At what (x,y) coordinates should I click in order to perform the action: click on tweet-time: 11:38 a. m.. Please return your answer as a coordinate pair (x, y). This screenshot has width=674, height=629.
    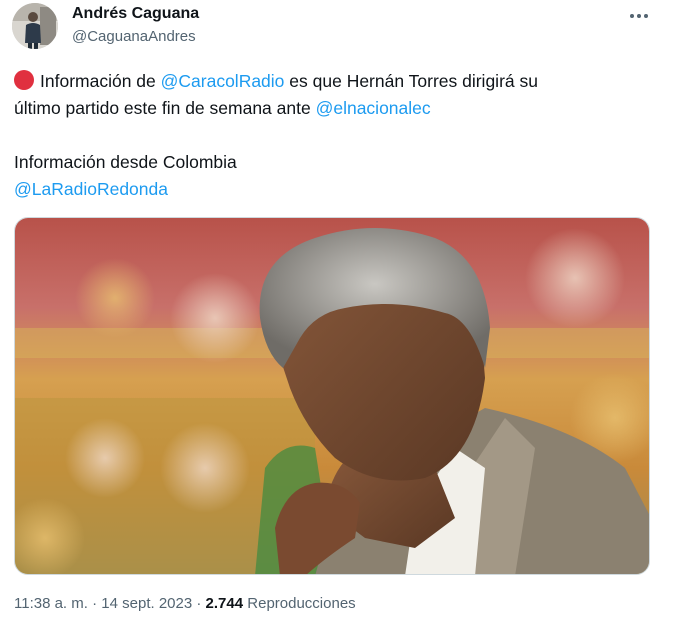
    Looking at the image, I should click on (51, 603).